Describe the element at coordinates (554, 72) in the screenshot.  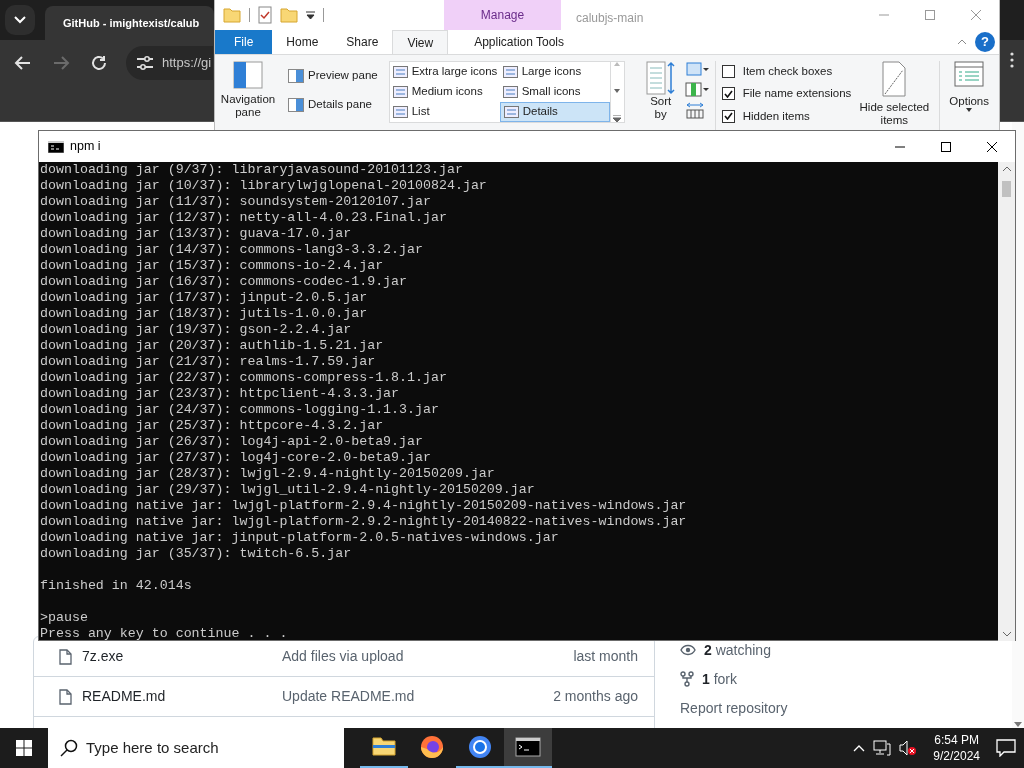
I see `view-layout-option: Large icons` at that location.